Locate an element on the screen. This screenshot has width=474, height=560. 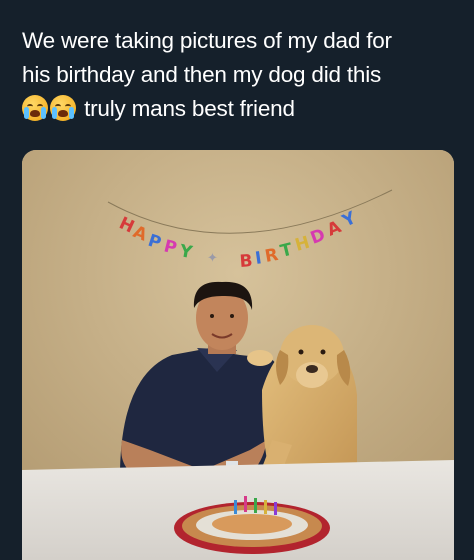
svg-text: B is located at coordinates (246, 261).